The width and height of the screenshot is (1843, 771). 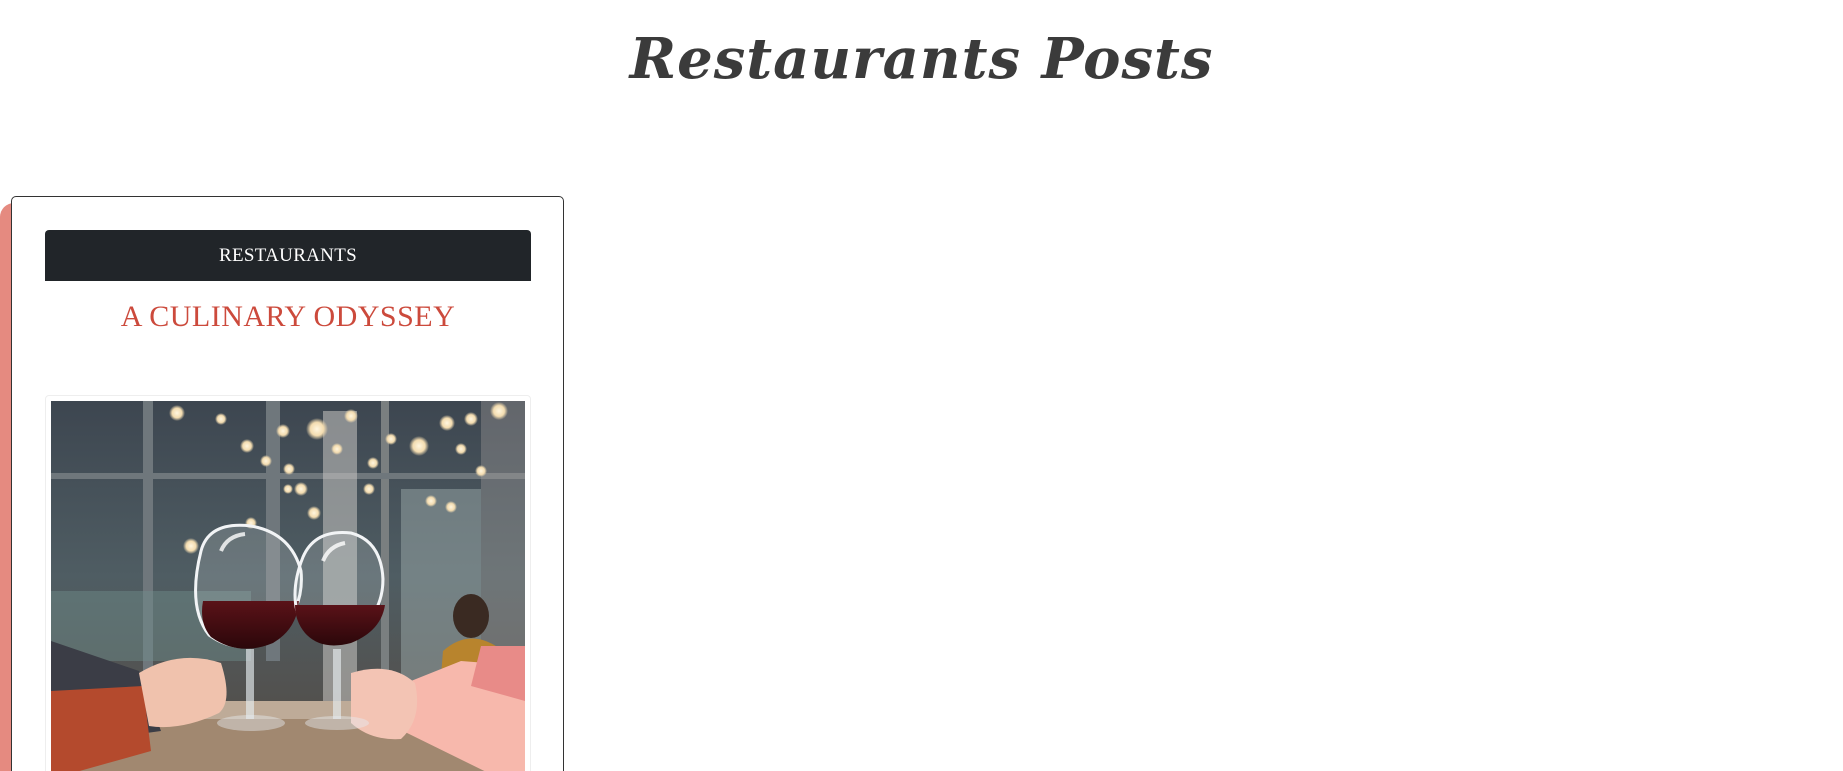 I want to click on post-title-link: A CULINARY ODYSSEY, so click(x=288, y=317).